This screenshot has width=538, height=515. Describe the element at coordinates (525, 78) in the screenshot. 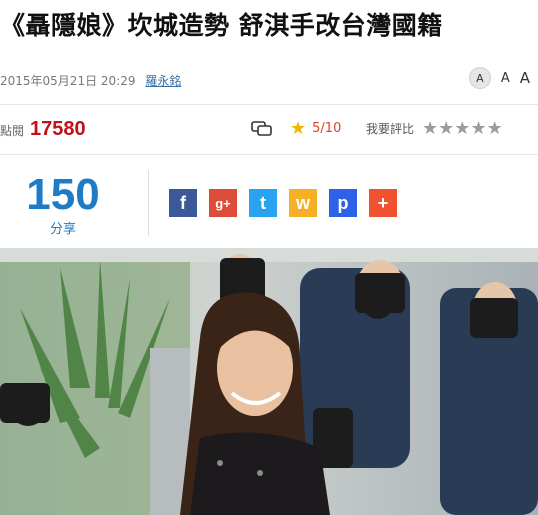

I see `font-size-large-button: A` at that location.